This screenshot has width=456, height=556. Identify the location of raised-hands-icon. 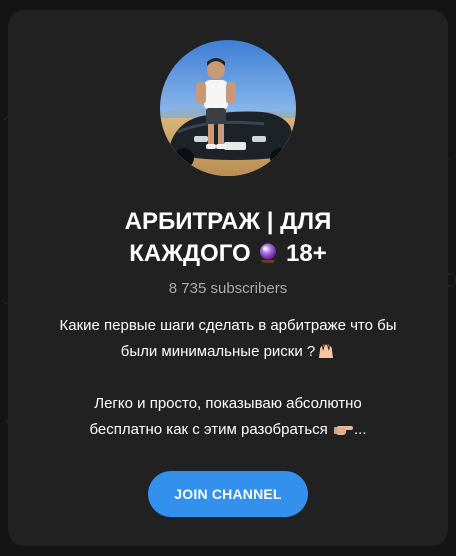
(326, 350).